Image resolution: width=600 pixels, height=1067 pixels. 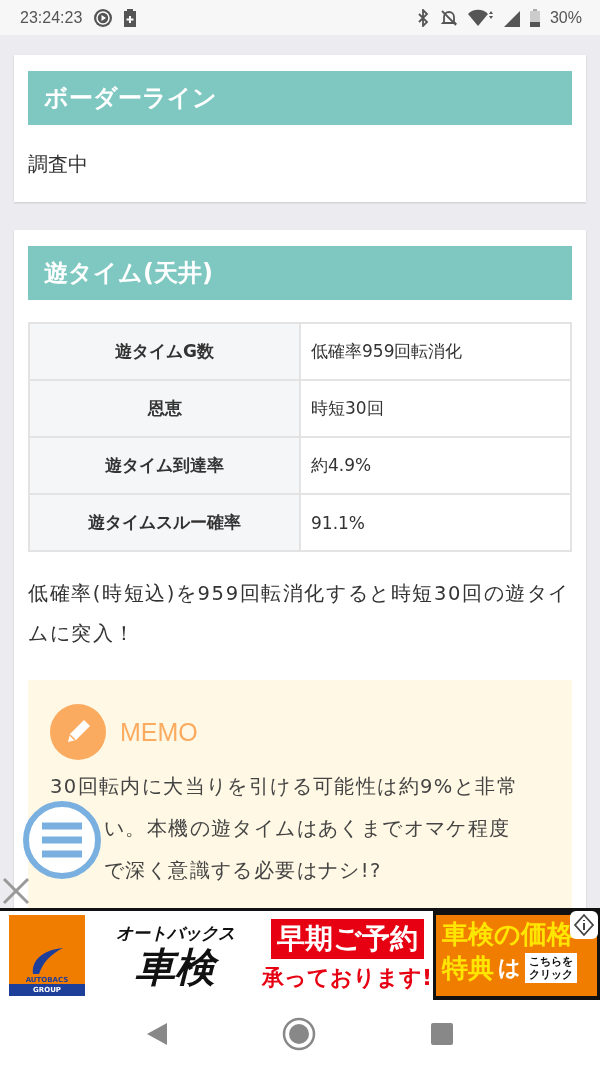 I want to click on memo-text-line: で深く意識する必要はナシ!?, so click(x=243, y=871).